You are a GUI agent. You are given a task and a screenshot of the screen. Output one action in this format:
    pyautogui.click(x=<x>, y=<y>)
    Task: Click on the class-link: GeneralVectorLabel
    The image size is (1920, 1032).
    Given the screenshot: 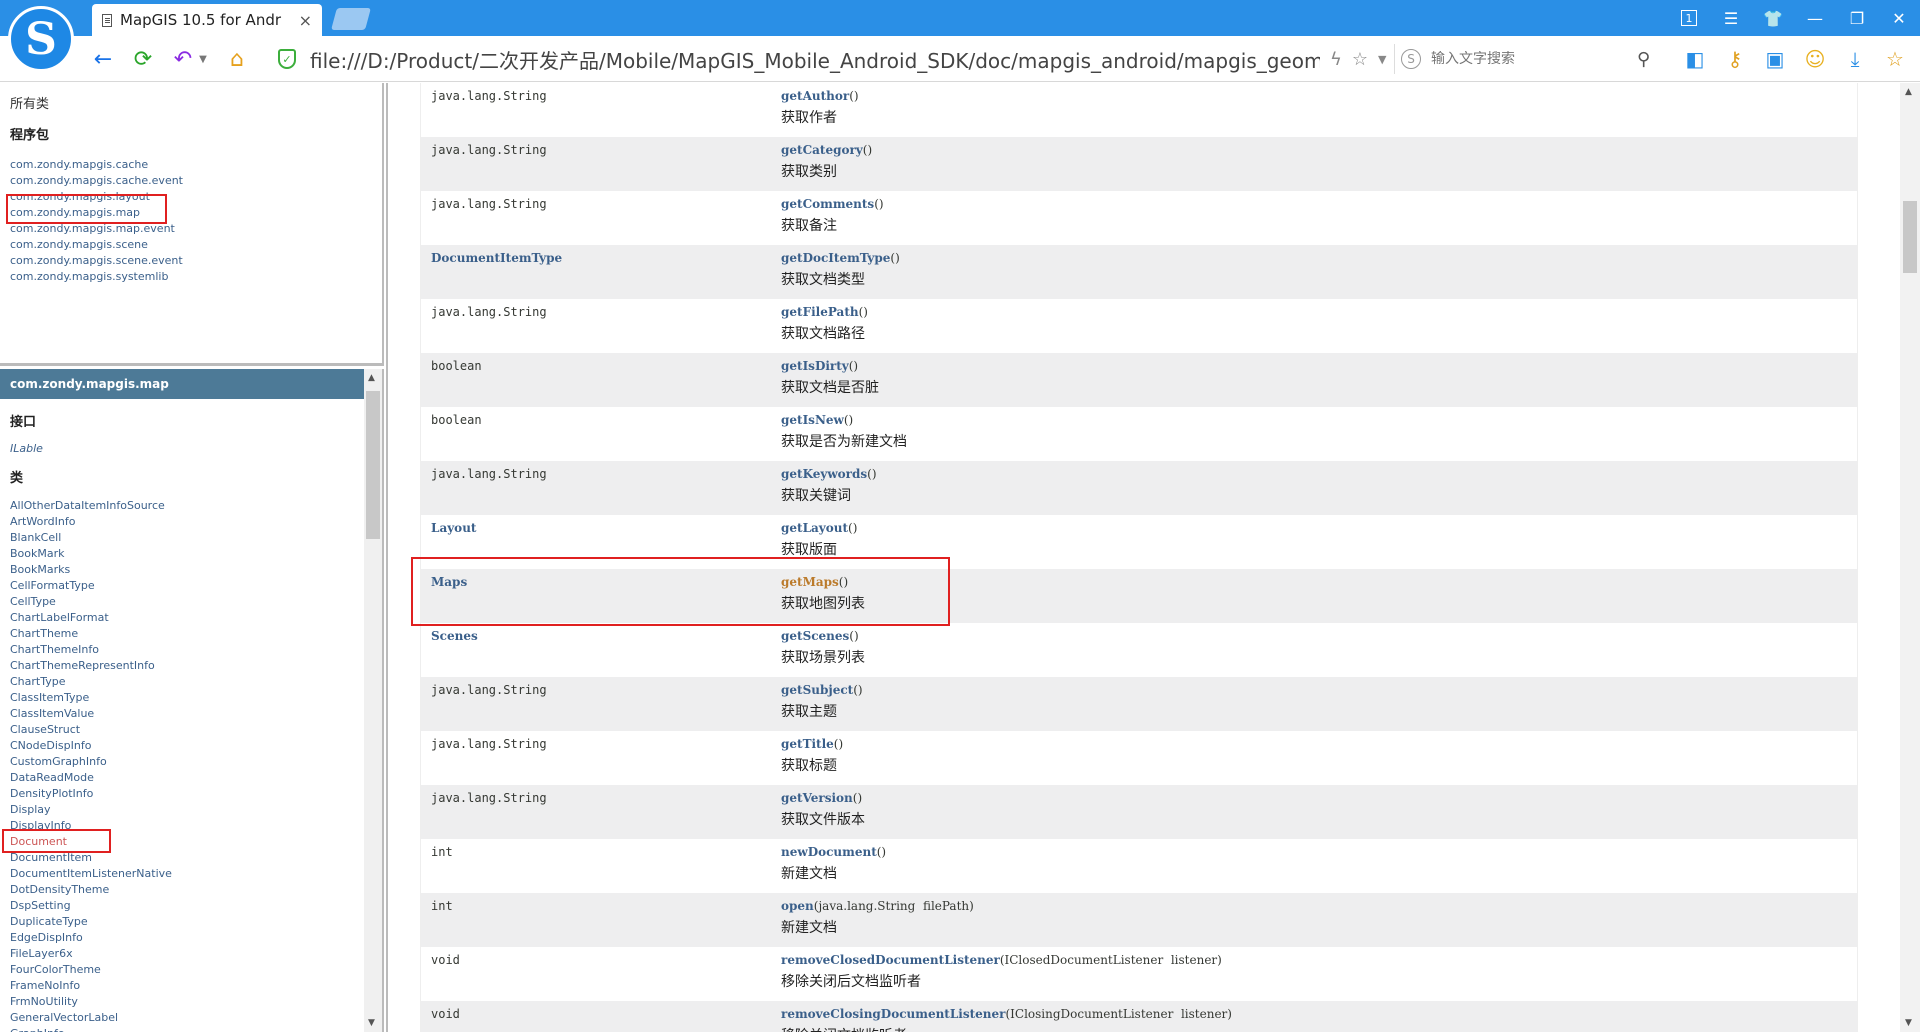 What is the action you would take?
    pyautogui.click(x=191, y=1018)
    